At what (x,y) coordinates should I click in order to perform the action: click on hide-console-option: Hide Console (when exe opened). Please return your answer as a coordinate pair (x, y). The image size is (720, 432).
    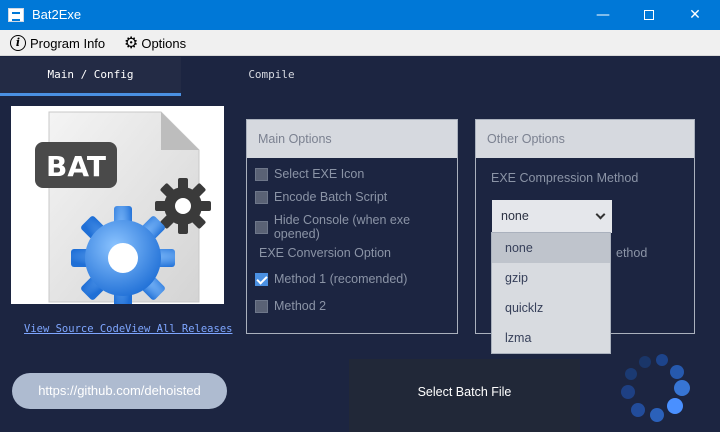
    Looking at the image, I should click on (356, 227).